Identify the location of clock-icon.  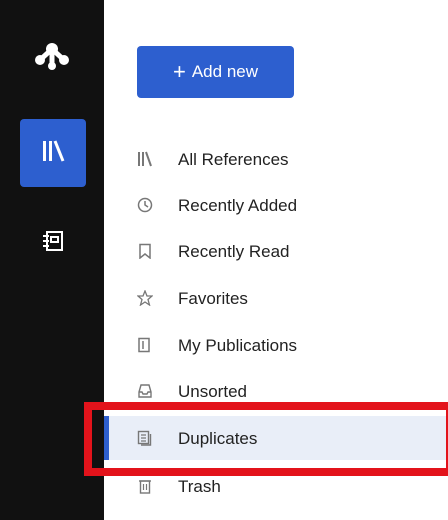
(145, 205).